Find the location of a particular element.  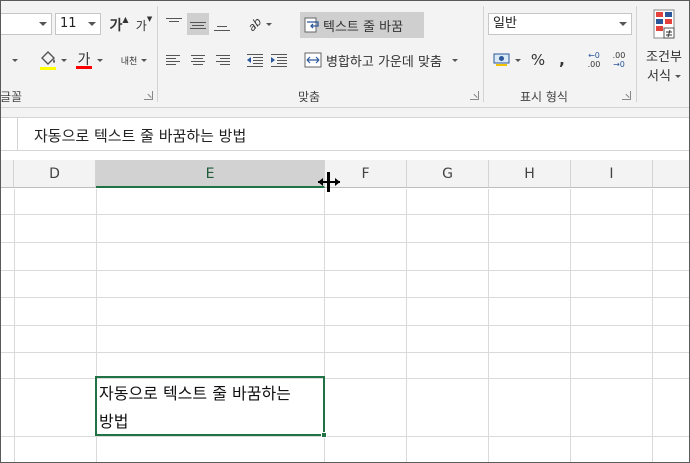

fill-color-button is located at coordinates (53, 60).